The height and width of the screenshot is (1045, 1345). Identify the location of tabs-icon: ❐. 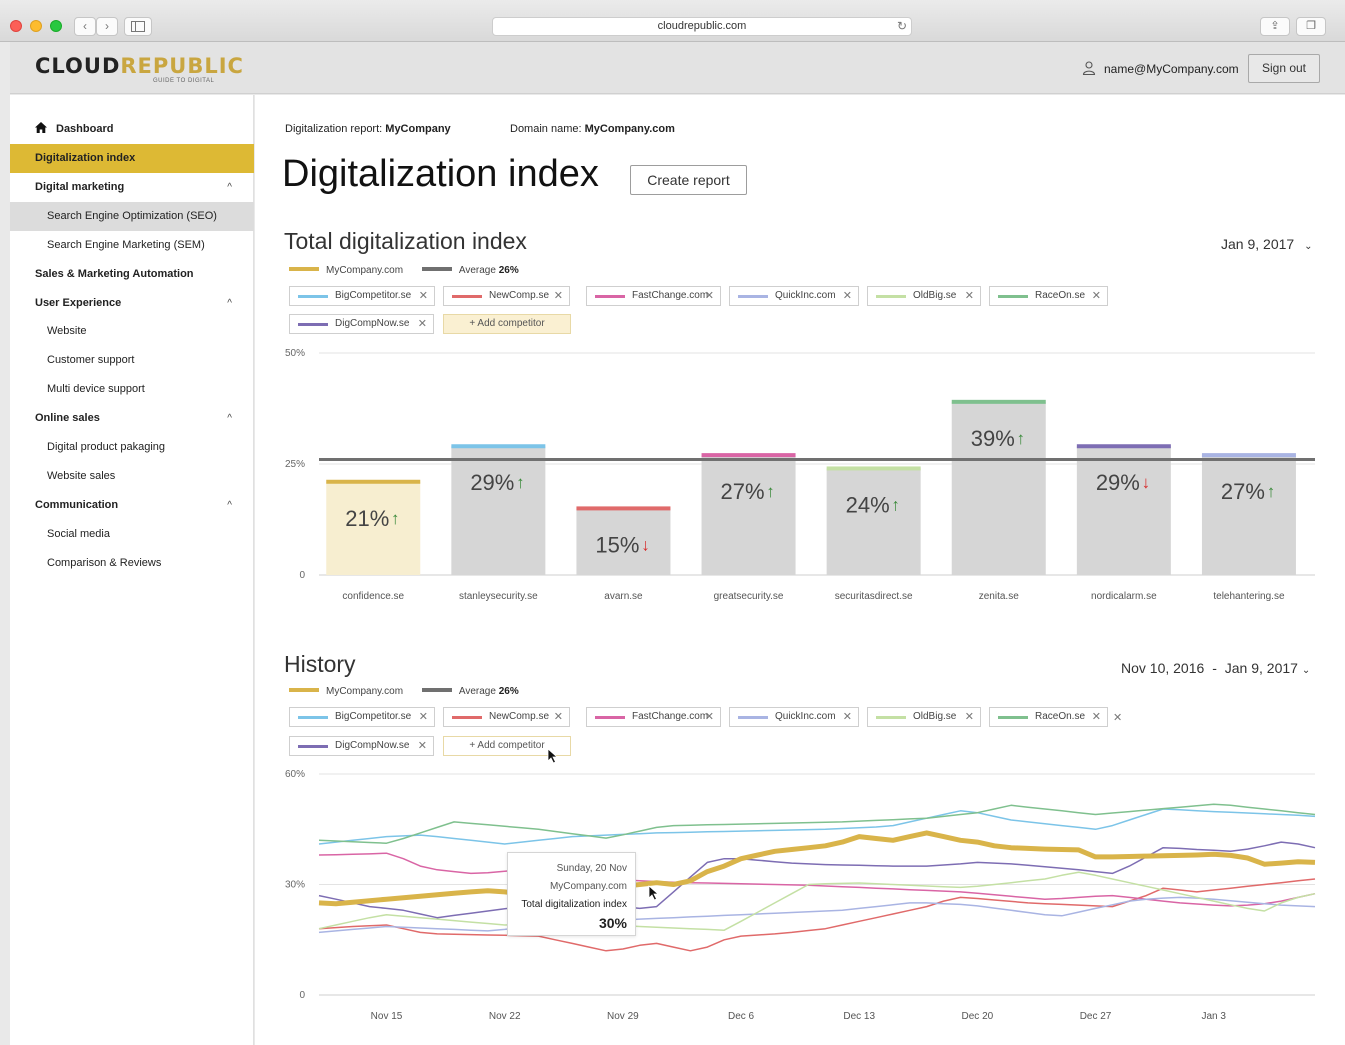
(1311, 26).